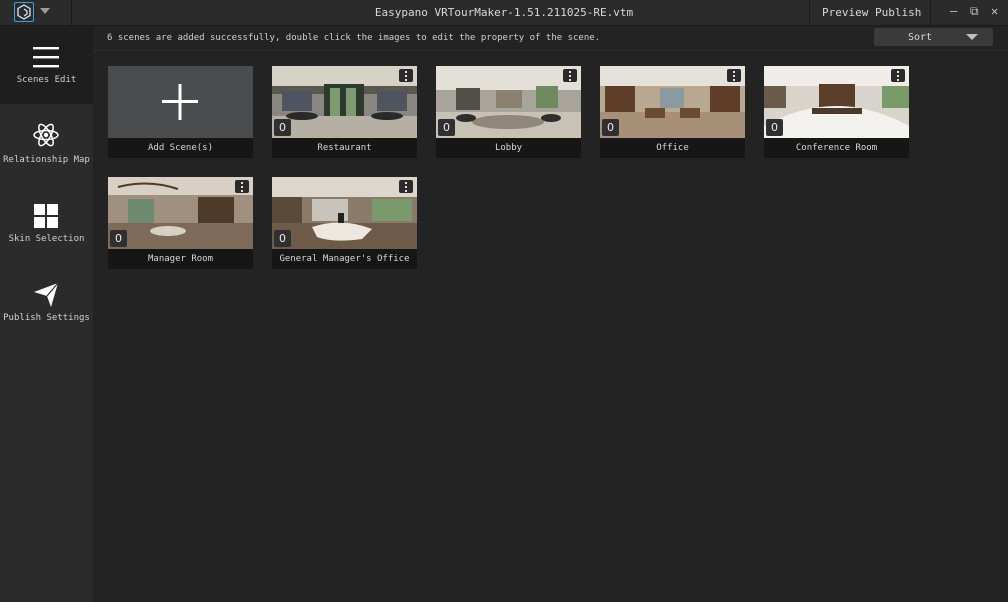 Image resolution: width=1008 pixels, height=602 pixels. I want to click on sidebar-item-label: Scenes Edit, so click(46, 80).